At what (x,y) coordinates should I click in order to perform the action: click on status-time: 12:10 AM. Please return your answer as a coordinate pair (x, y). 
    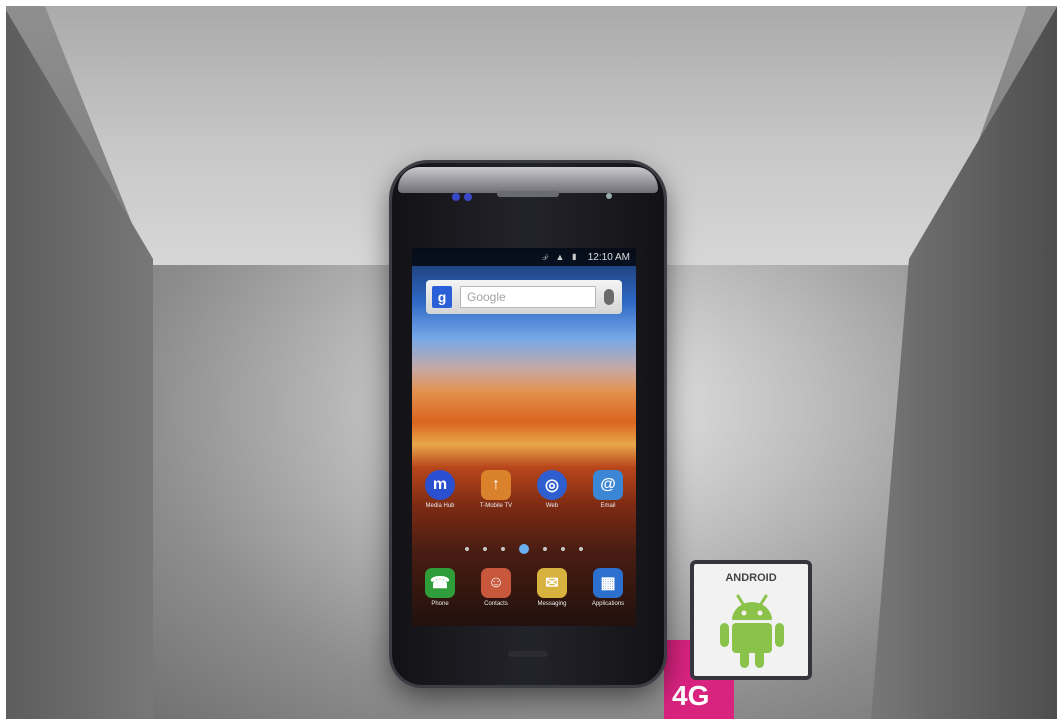
    Looking at the image, I should click on (608, 257).